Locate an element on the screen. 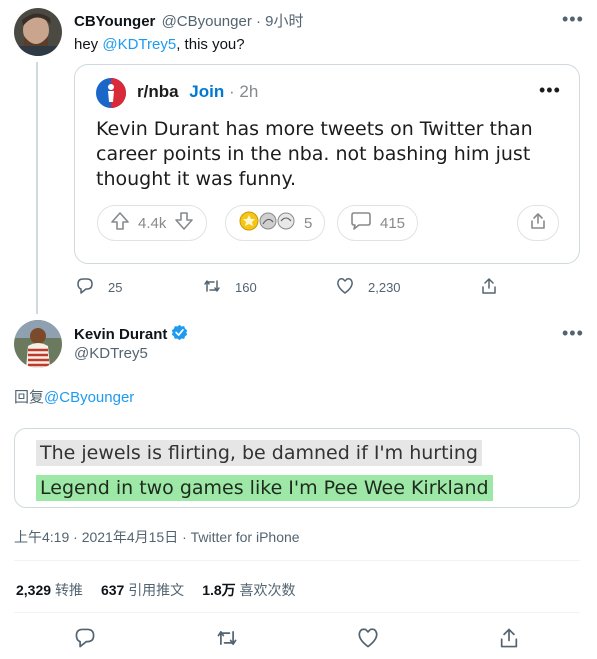 This screenshot has height=659, width=597. retweet-count: 160 is located at coordinates (246, 287).